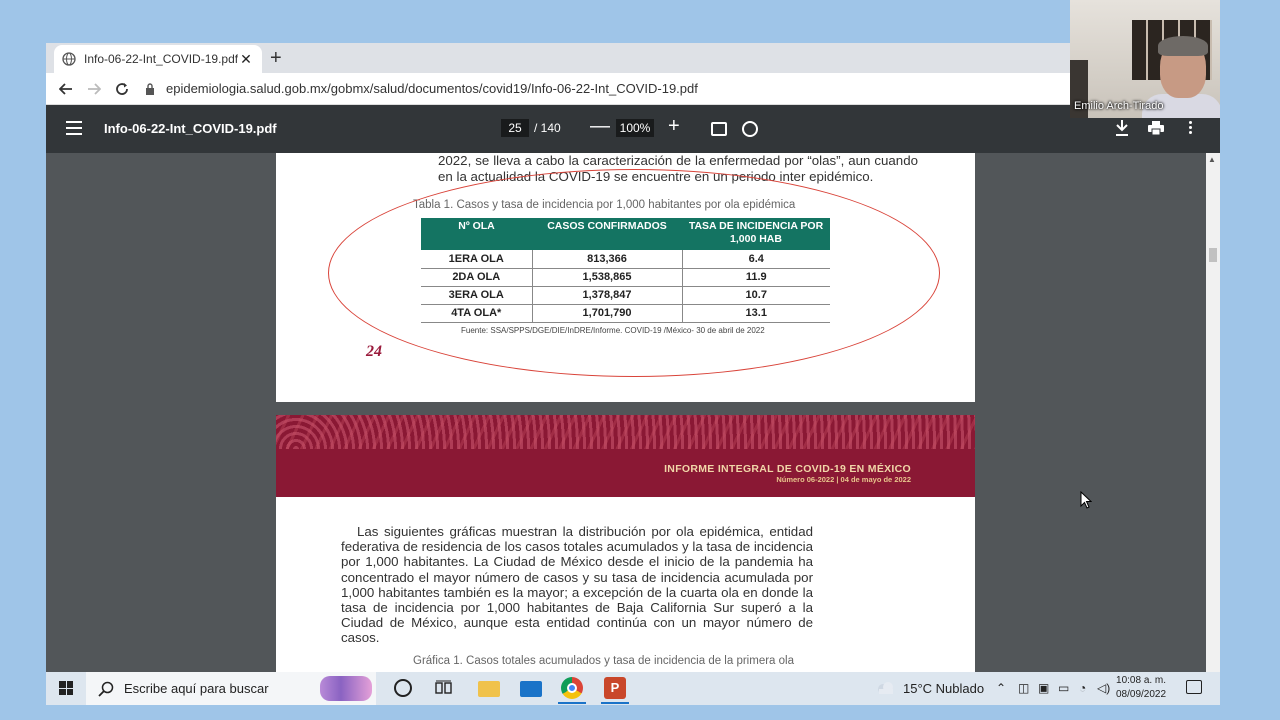 Image resolution: width=1280 pixels, height=720 pixels. What do you see at coordinates (531, 689) in the screenshot?
I see `mail-icon` at bounding box center [531, 689].